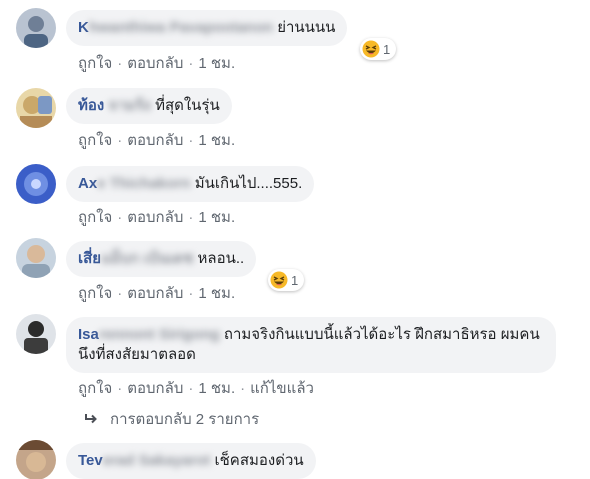 This screenshot has width=590, height=479. What do you see at coordinates (306, 27) in the screenshot?
I see `comment-text: ย่านนนน` at bounding box center [306, 27].